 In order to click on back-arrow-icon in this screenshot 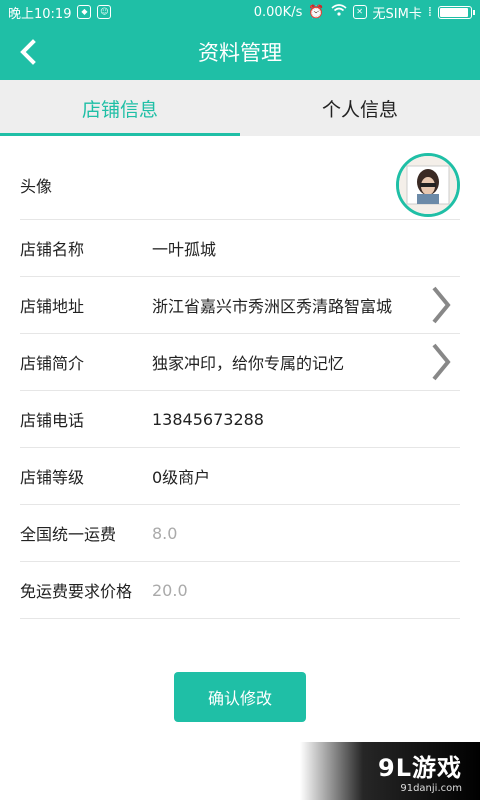, I will do `click(28, 52)`.